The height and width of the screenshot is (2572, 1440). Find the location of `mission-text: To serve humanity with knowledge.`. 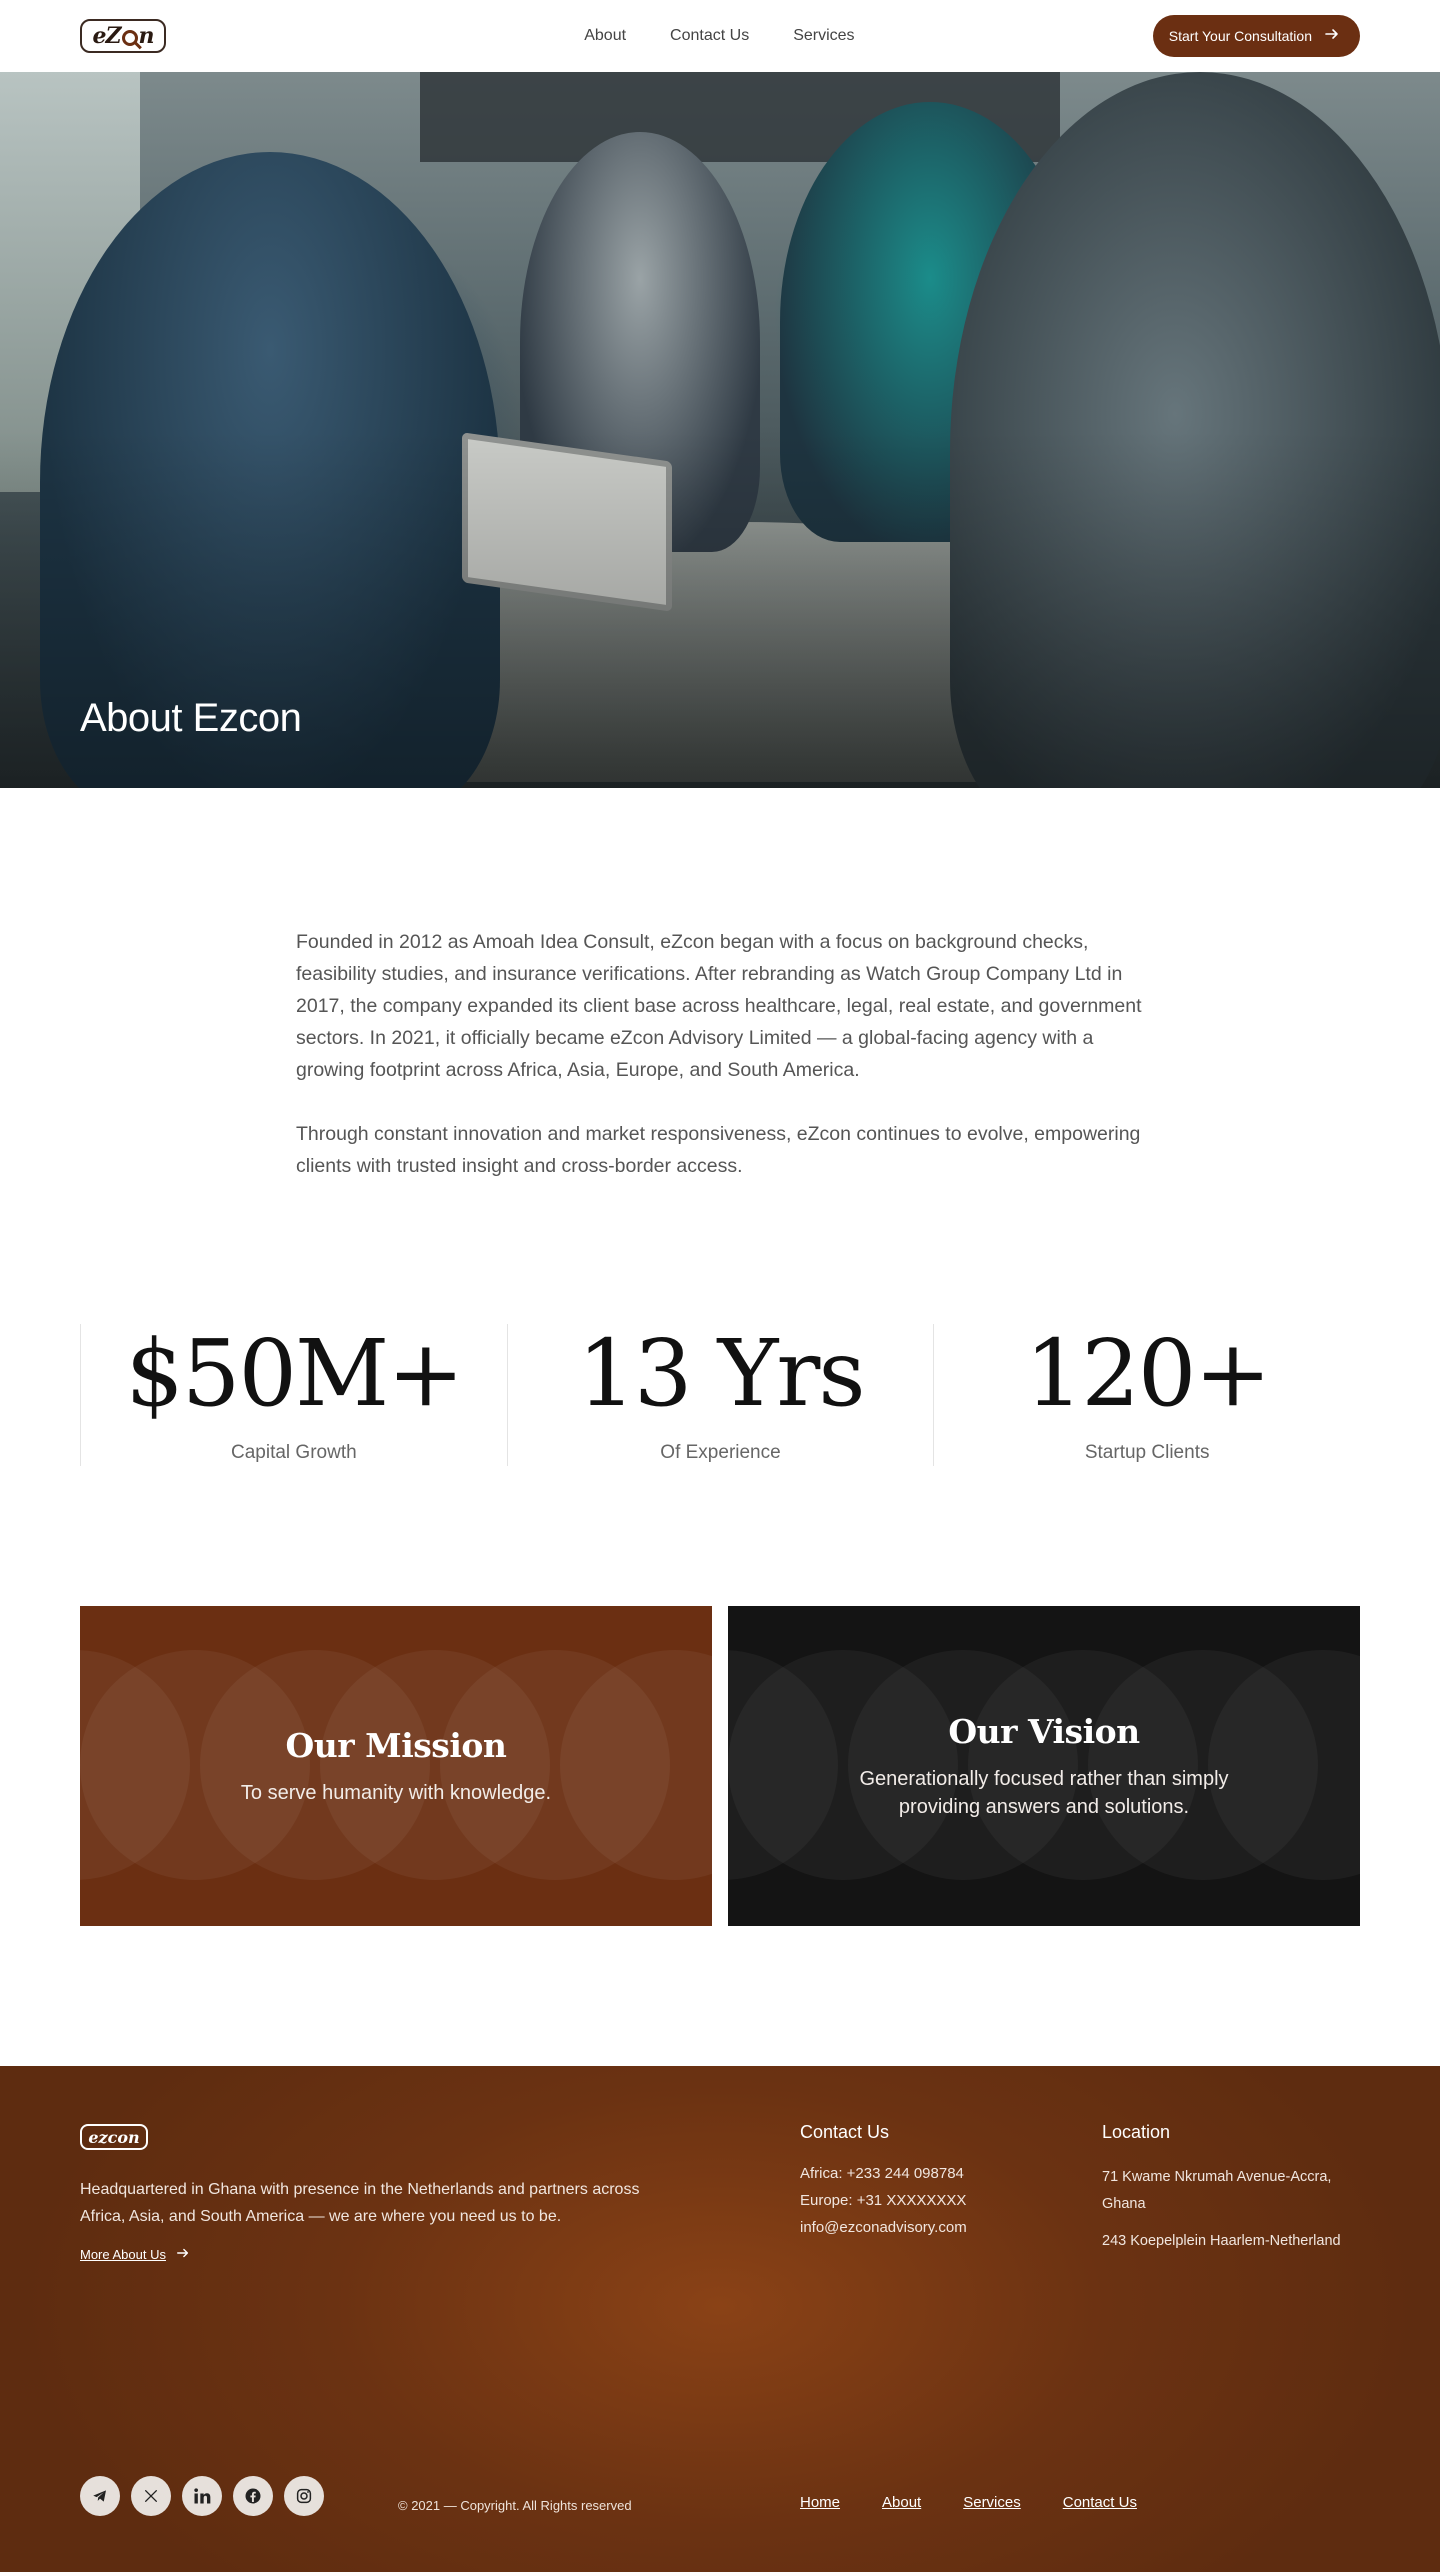

mission-text: To serve humanity with knowledge. is located at coordinates (396, 1792).